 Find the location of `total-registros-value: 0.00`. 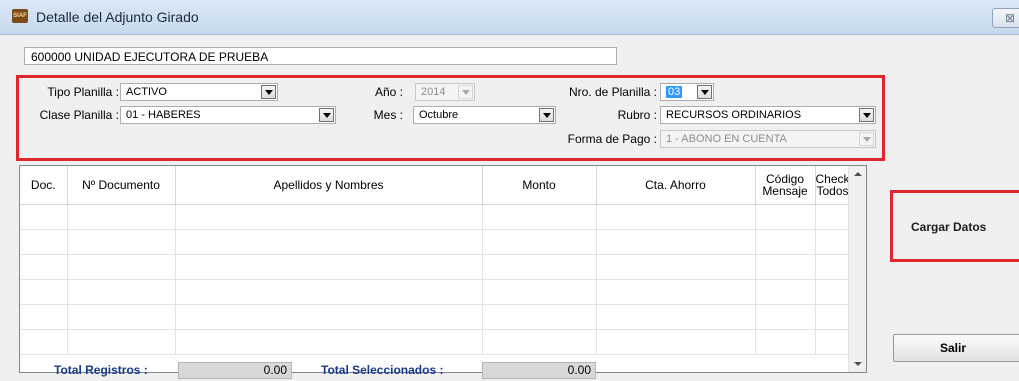

total-registros-value: 0.00 is located at coordinates (235, 370).